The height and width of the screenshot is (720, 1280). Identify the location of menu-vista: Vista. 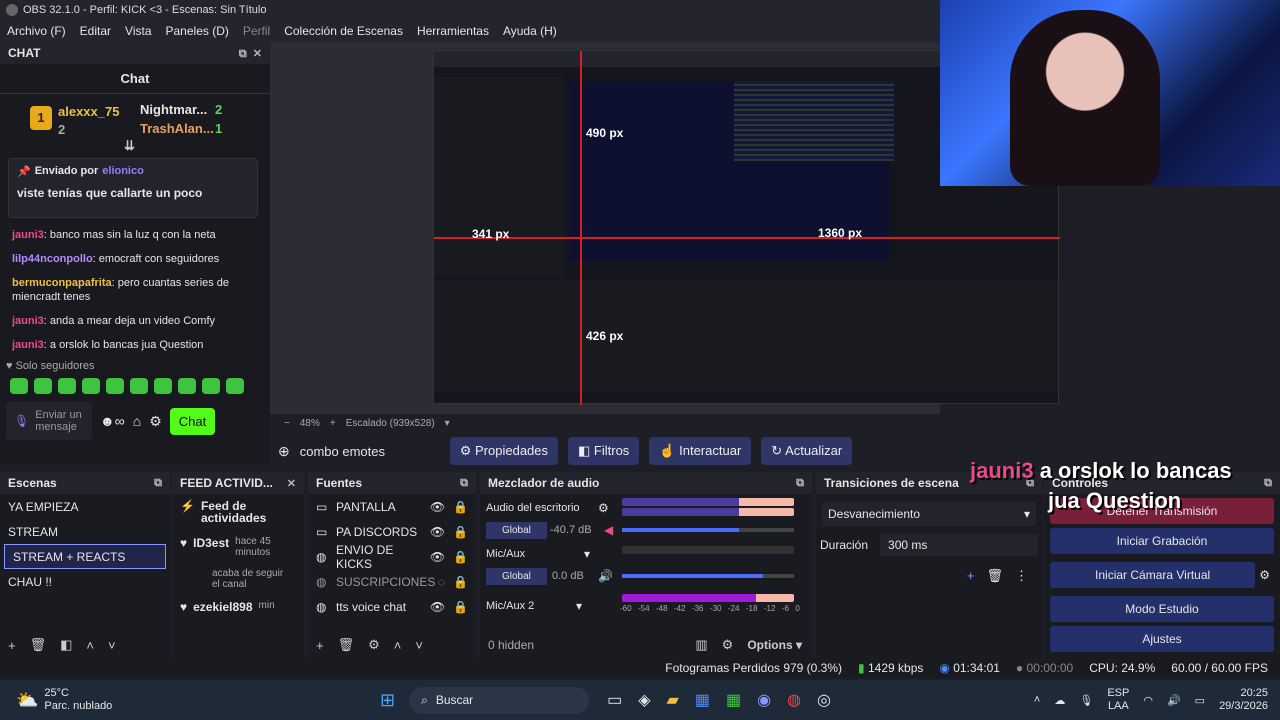
(138, 31).